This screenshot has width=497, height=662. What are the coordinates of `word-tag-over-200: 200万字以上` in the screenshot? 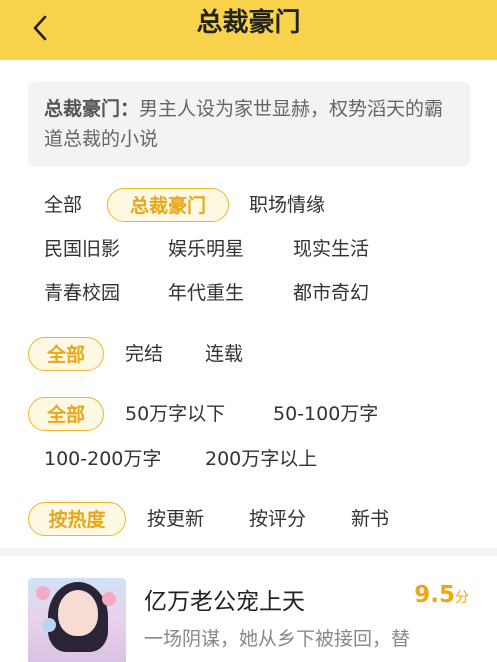 It's located at (261, 459).